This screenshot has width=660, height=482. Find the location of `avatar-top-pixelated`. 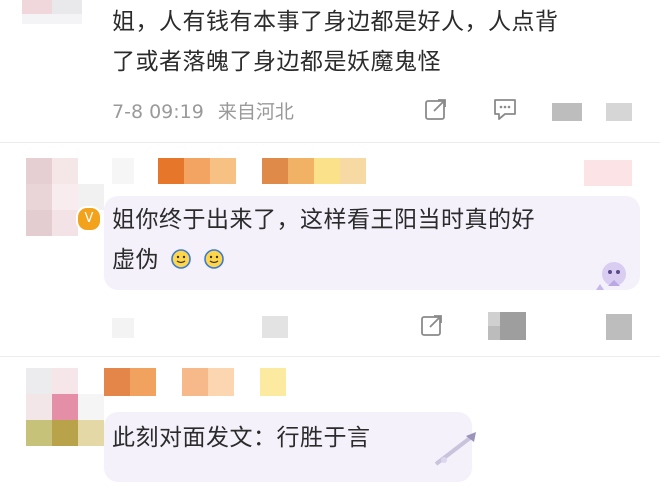

avatar-top-pixelated is located at coordinates (45, 14).